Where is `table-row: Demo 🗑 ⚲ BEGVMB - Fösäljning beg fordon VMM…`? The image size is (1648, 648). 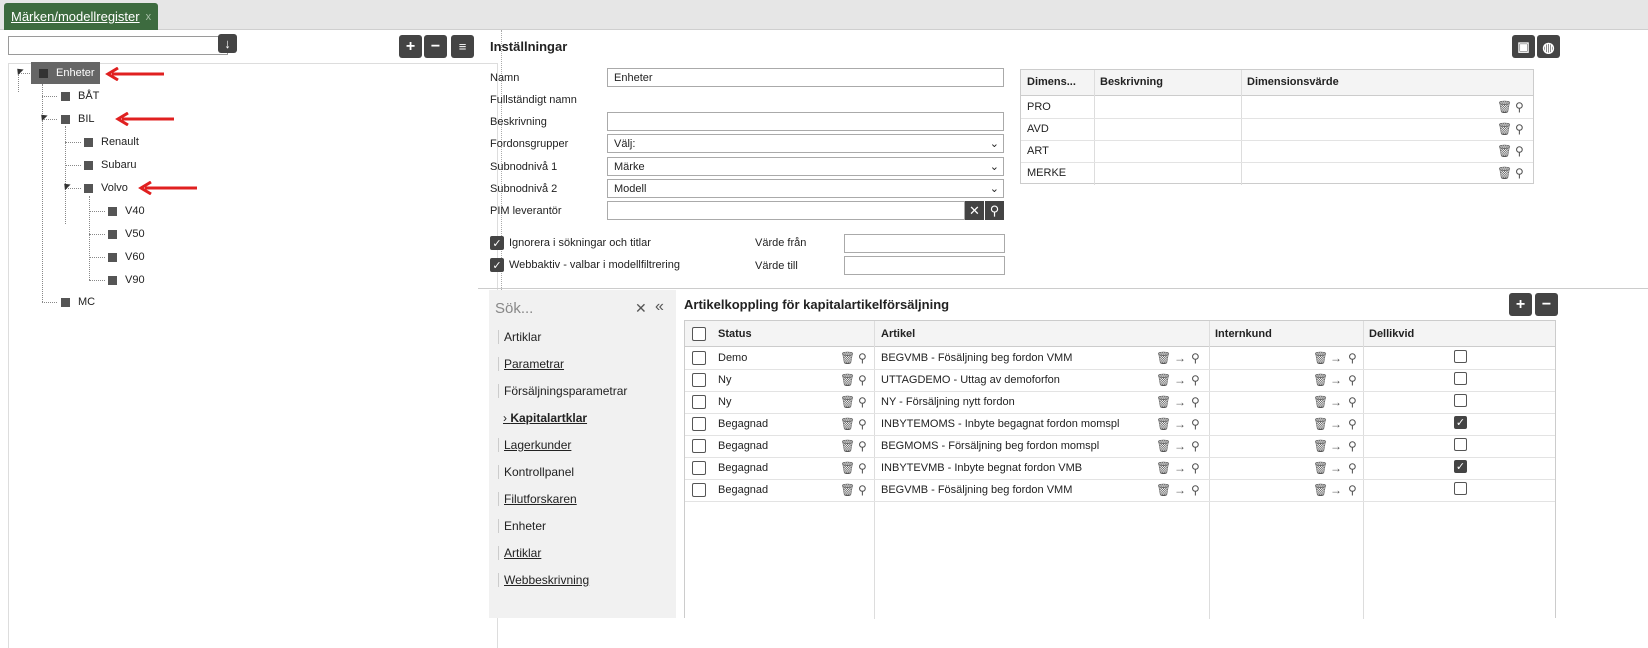
table-row: Demo 🗑 ⚲ BEGVMB - Fösäljning beg fordon VMM… is located at coordinates (1120, 359).